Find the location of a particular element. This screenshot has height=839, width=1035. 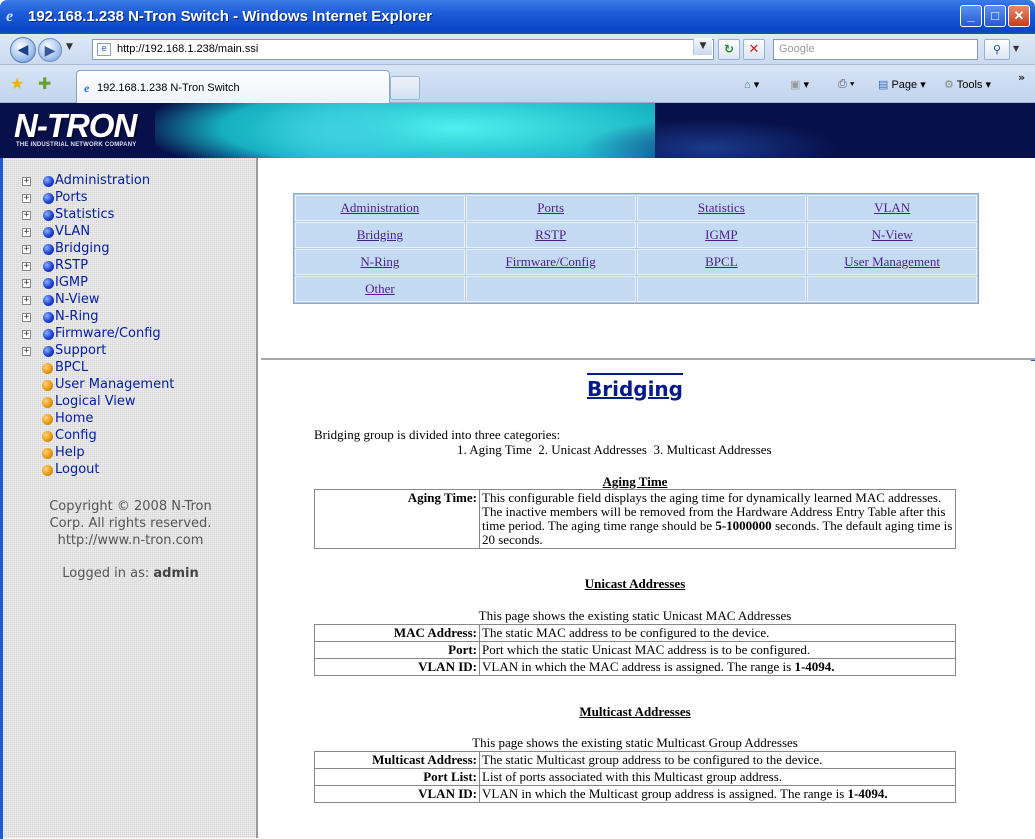

menu-cell: User Management is located at coordinates (892, 262).